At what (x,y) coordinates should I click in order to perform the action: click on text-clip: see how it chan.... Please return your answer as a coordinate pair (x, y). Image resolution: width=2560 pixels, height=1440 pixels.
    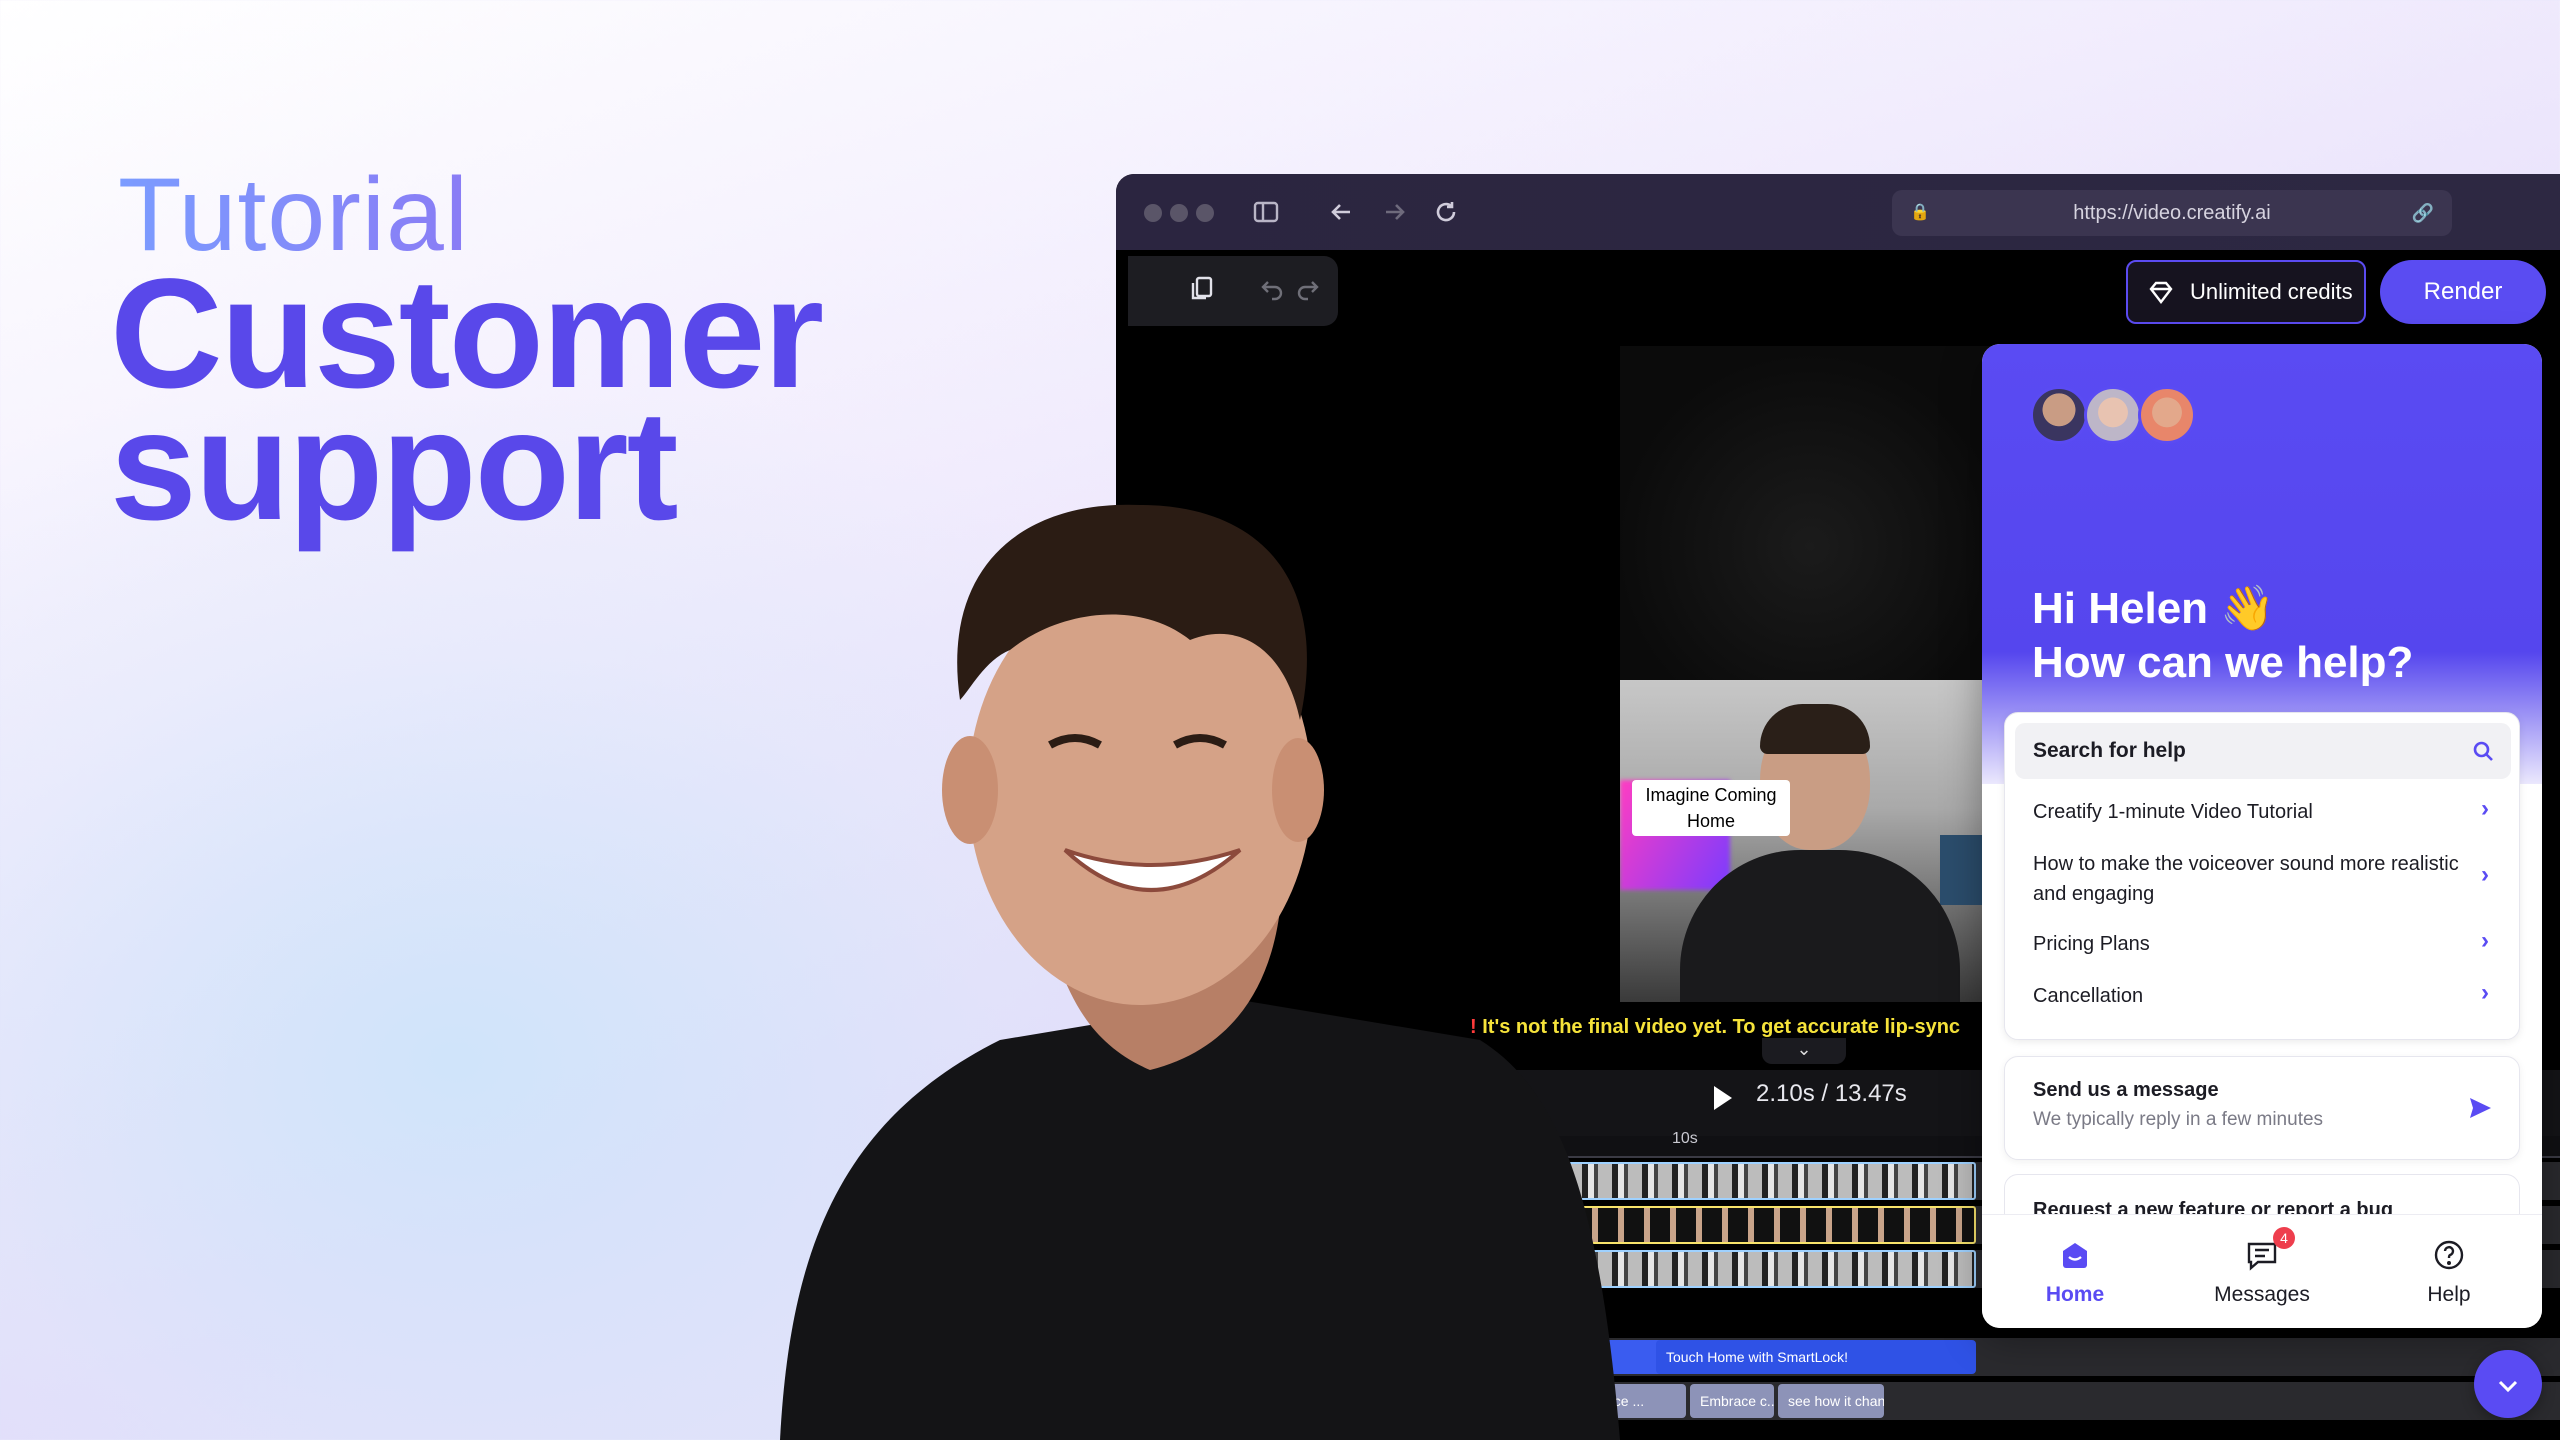
    Looking at the image, I should click on (1831, 1401).